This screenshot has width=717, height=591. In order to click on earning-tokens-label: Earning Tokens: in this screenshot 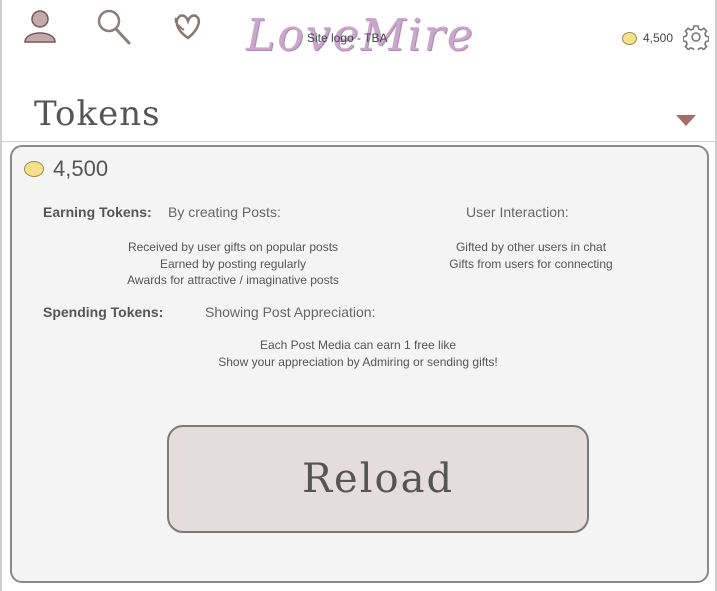, I will do `click(97, 212)`.